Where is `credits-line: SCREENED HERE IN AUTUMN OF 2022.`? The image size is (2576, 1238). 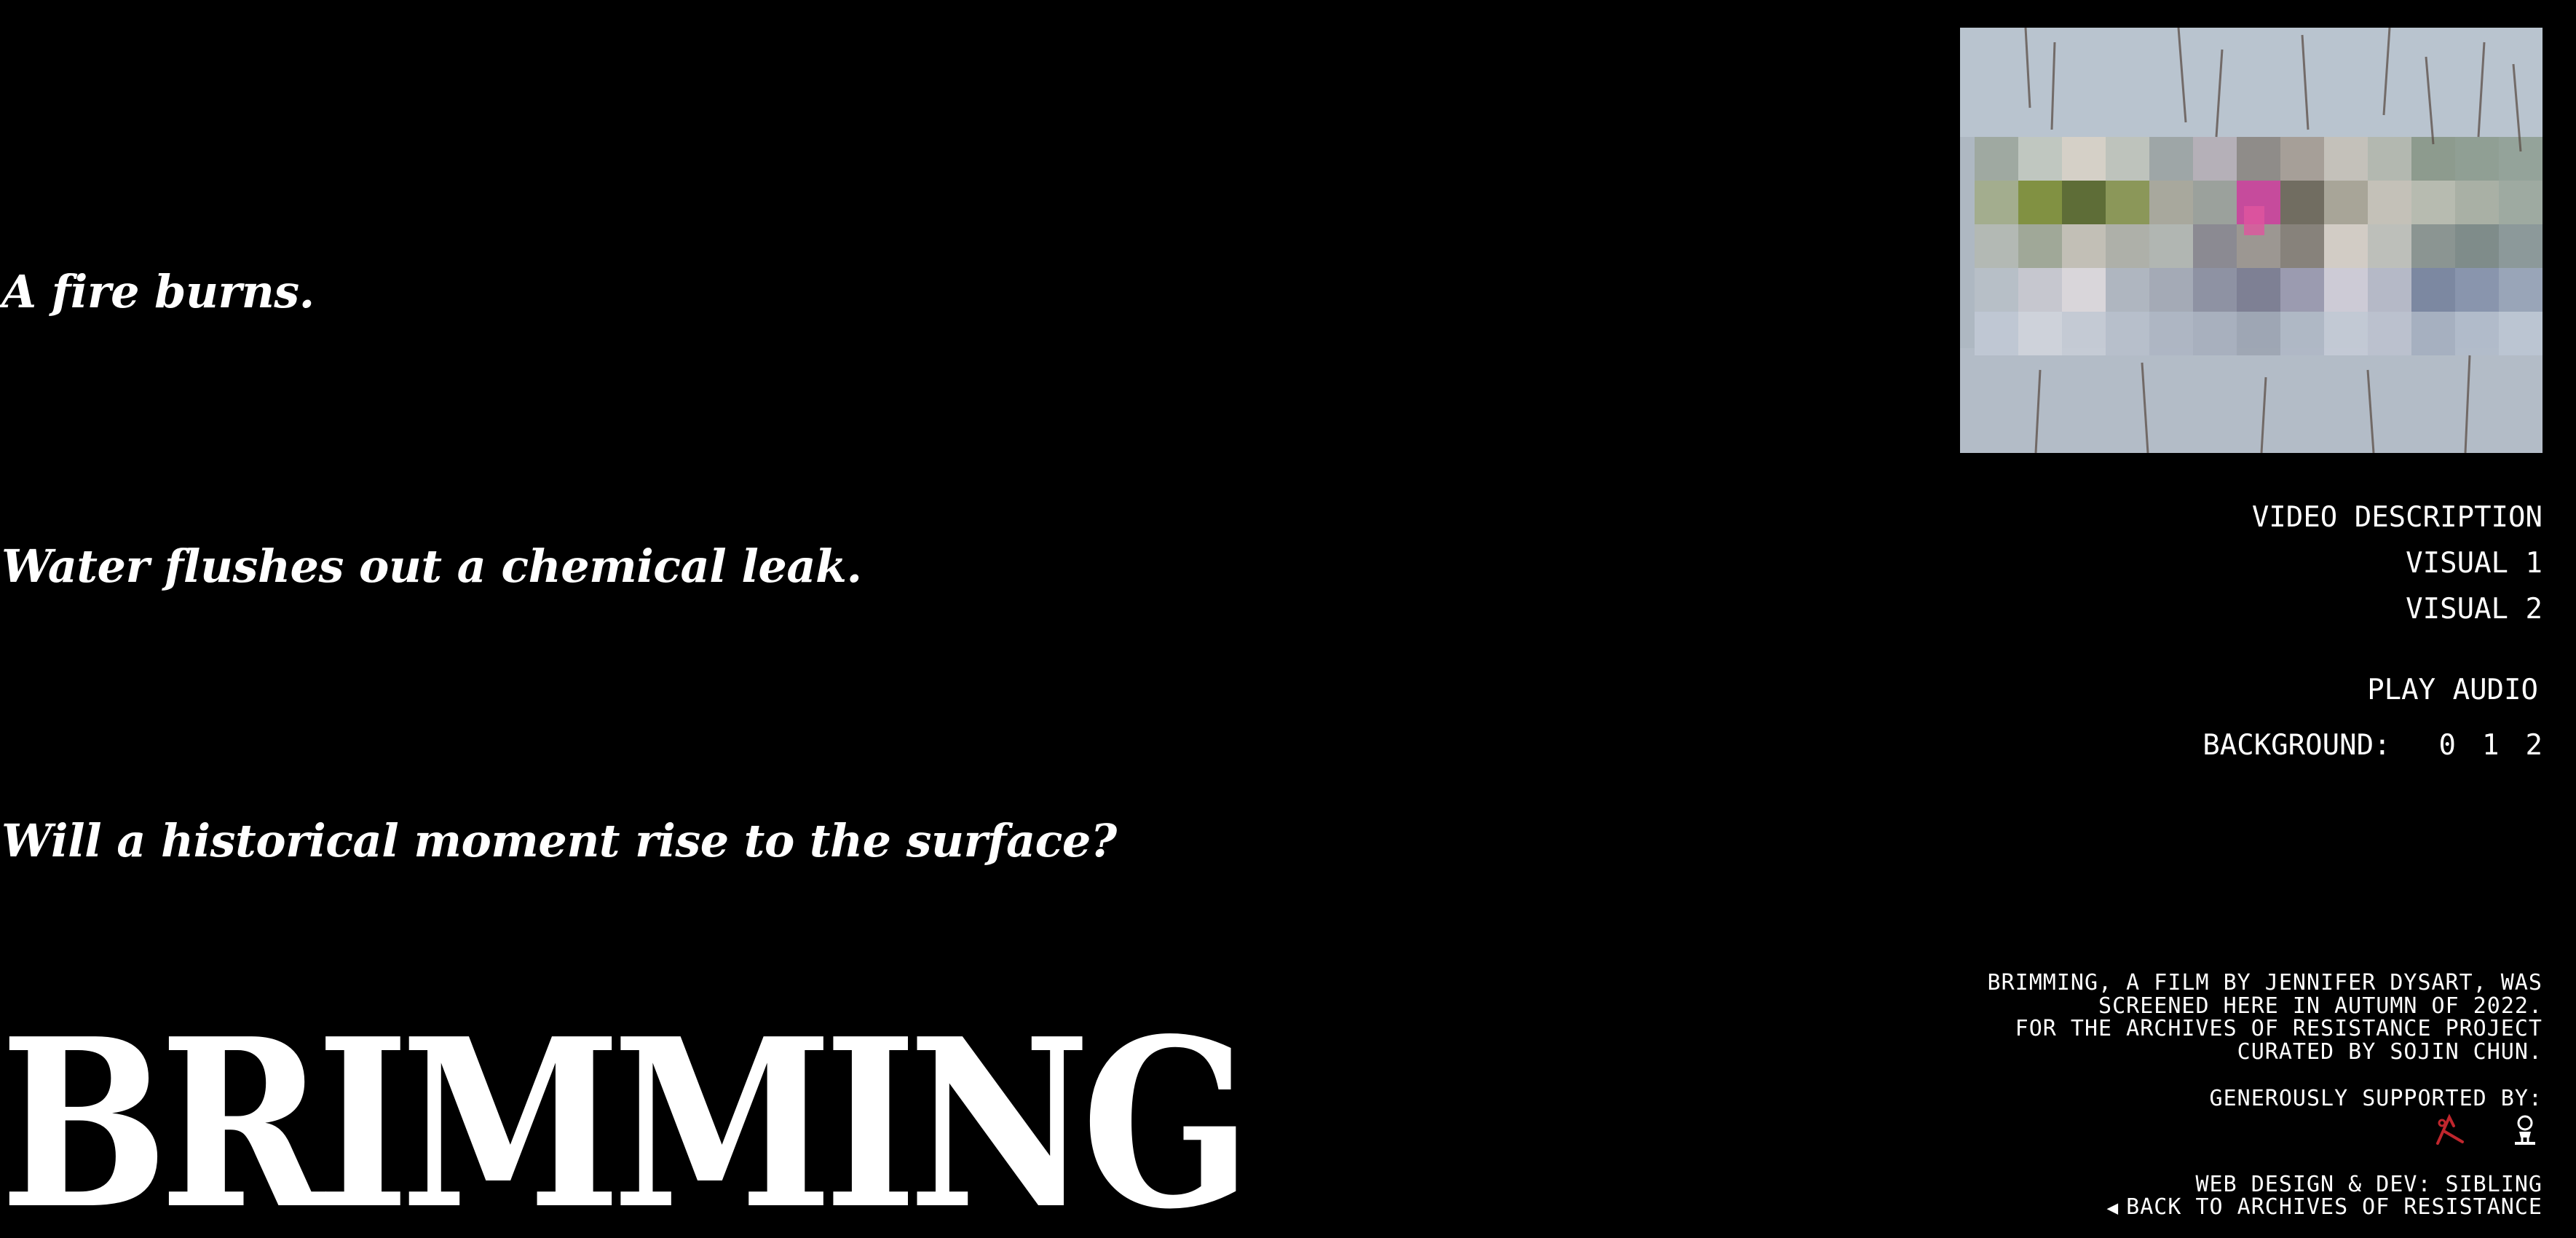
credits-line: SCREENED HERE IN AUTUMN OF 2022. is located at coordinates (2321, 1006).